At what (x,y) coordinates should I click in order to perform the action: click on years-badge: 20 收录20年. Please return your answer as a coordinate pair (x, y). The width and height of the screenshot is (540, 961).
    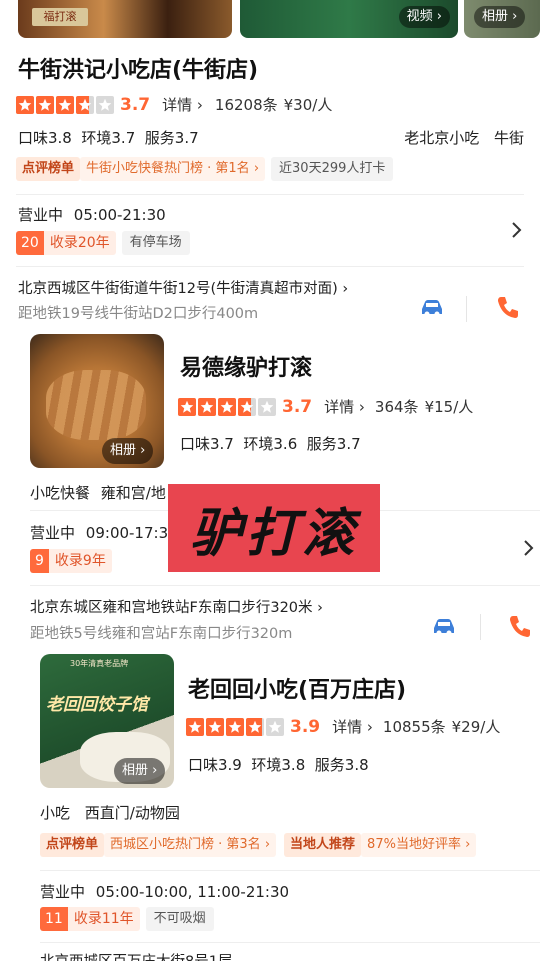
    Looking at the image, I should click on (66, 243).